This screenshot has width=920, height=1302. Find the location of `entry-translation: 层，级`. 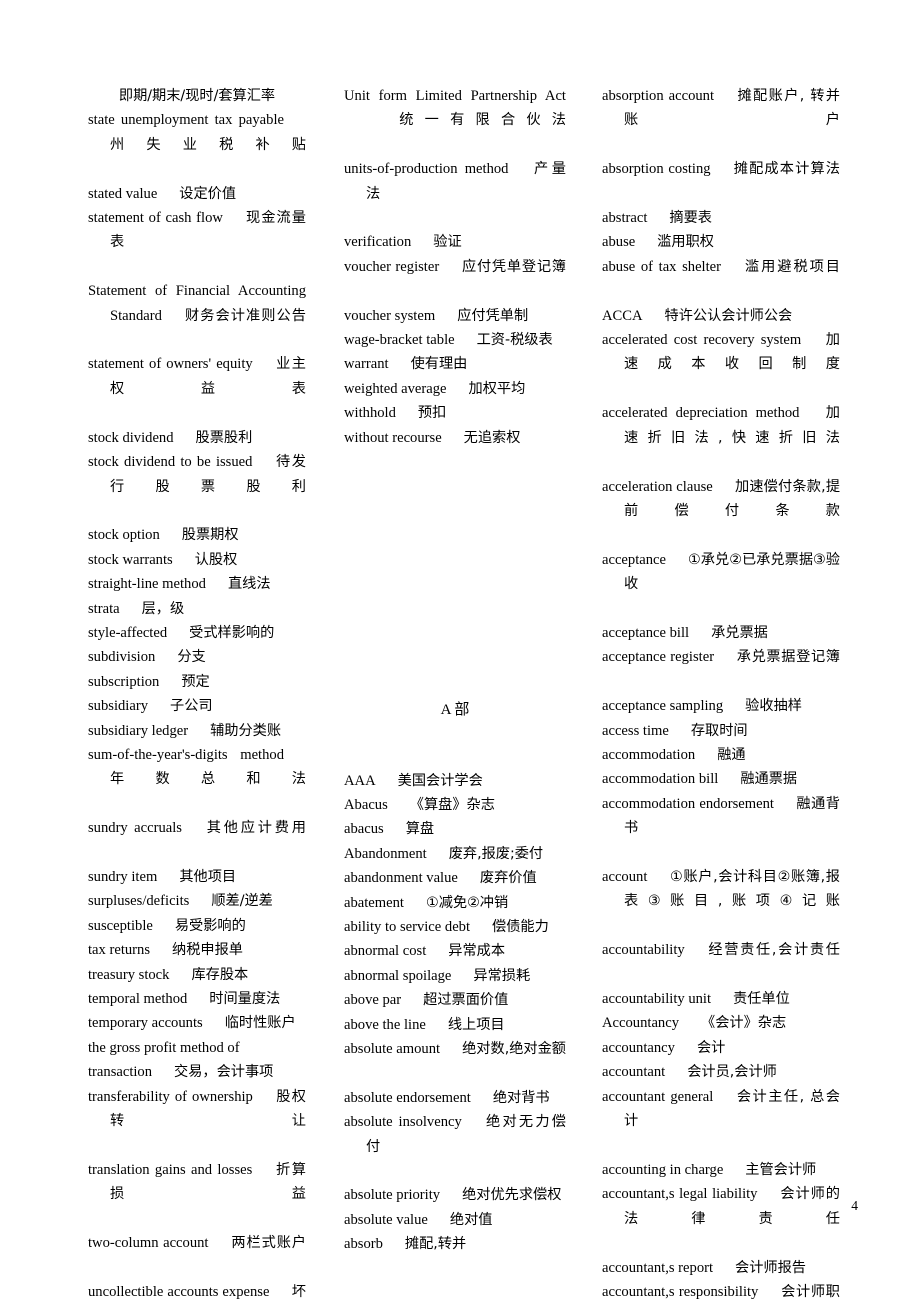

entry-translation: 层，级 is located at coordinates (163, 608).